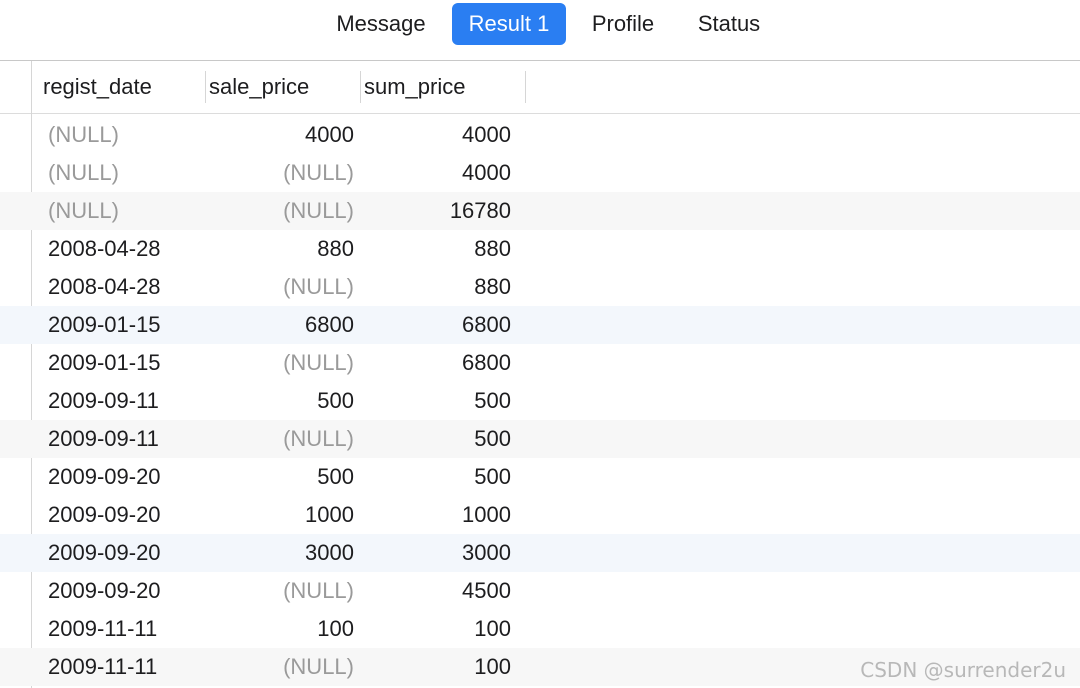 The image size is (1080, 688). I want to click on cell-sale-price: 6800, so click(280, 325).